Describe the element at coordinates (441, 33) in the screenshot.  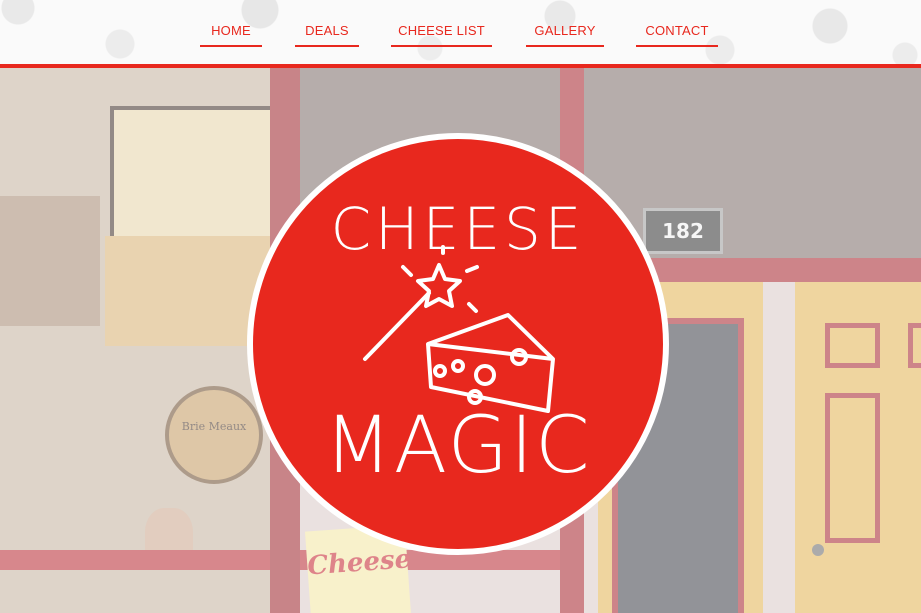
I see `nav-cheese-list: CHEESE LIST` at that location.